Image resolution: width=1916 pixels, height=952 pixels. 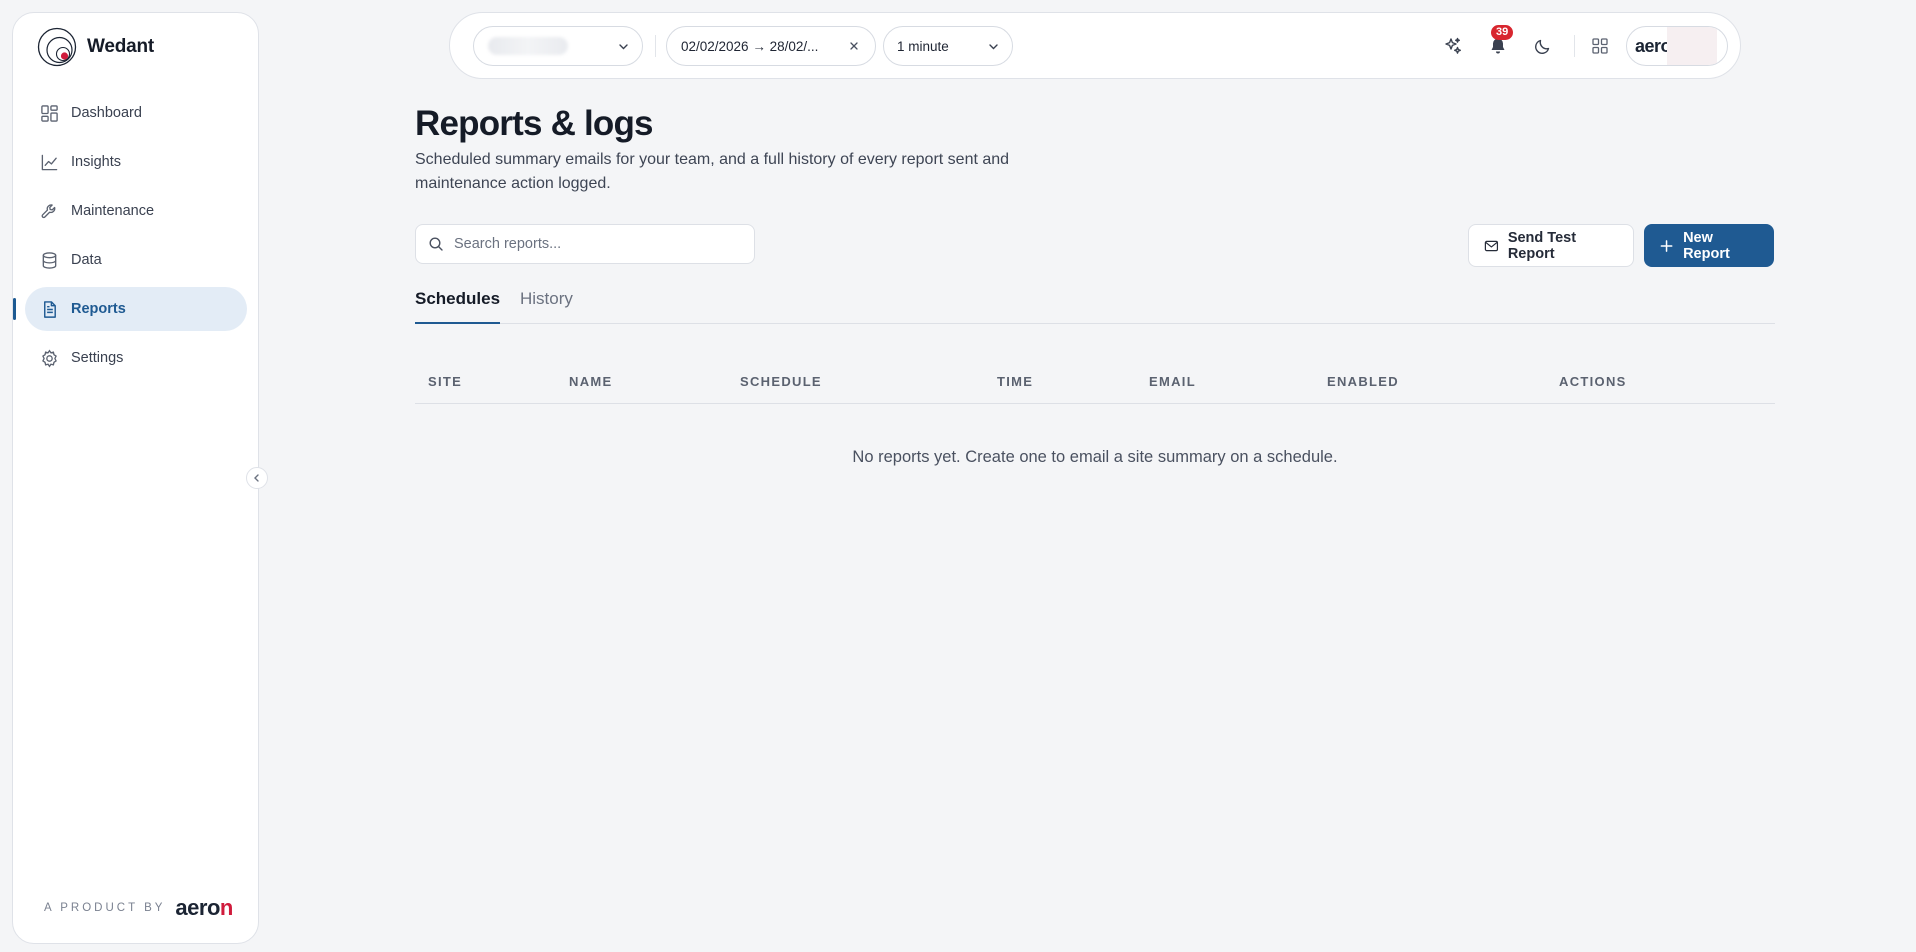 I want to click on theme-toggle-button, so click(x=1543, y=46).